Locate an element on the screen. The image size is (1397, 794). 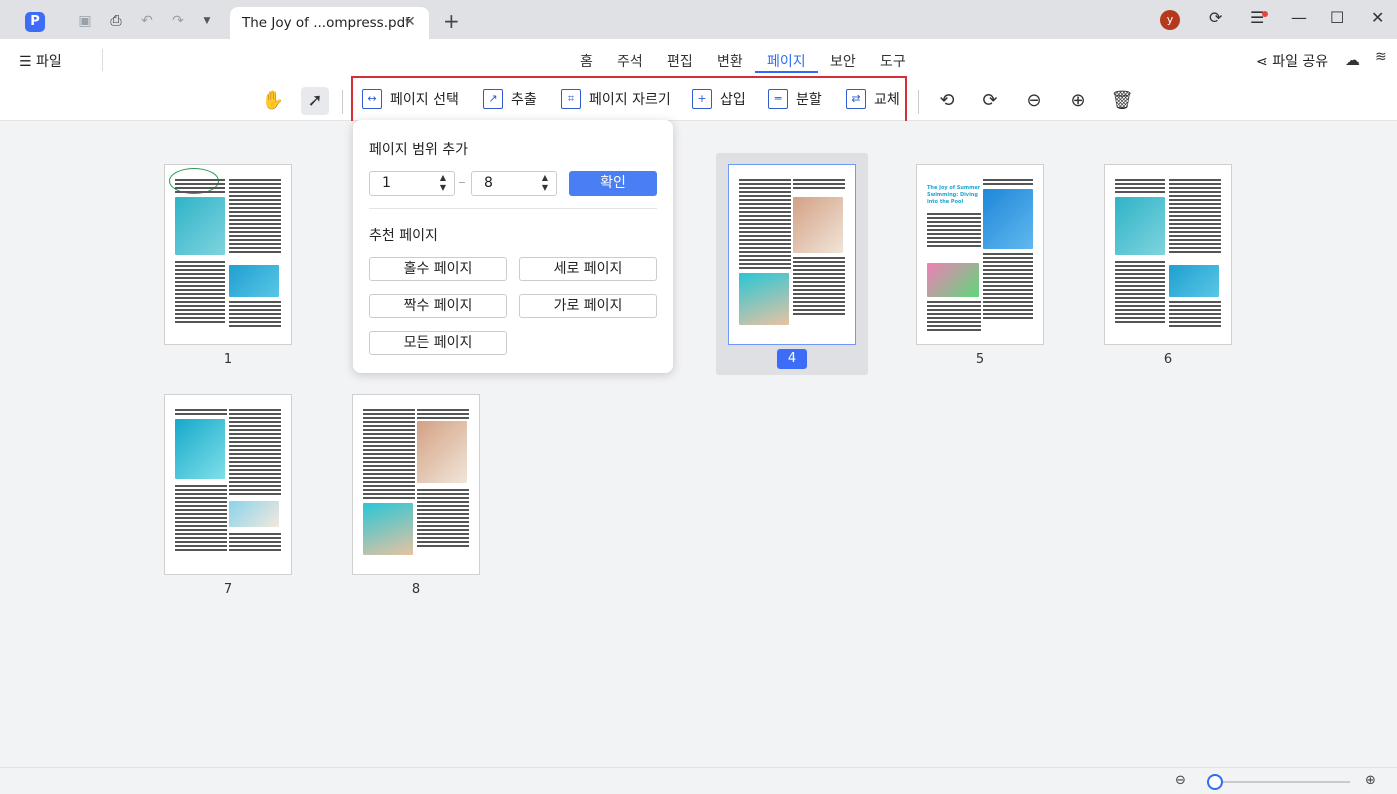
range-from-input: 1 ▲ ▼ is located at coordinates (412, 183).